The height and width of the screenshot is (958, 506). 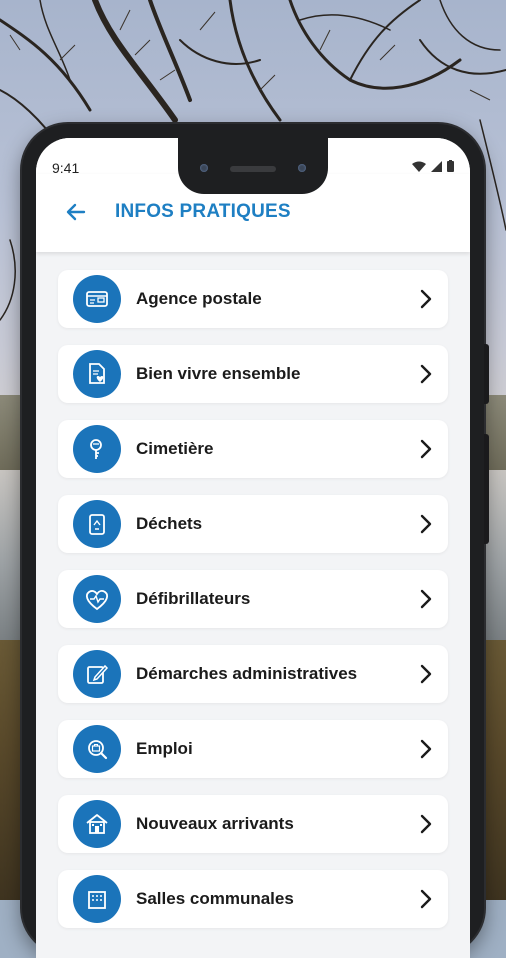 What do you see at coordinates (97, 449) in the screenshot?
I see `cemetery-icon` at bounding box center [97, 449].